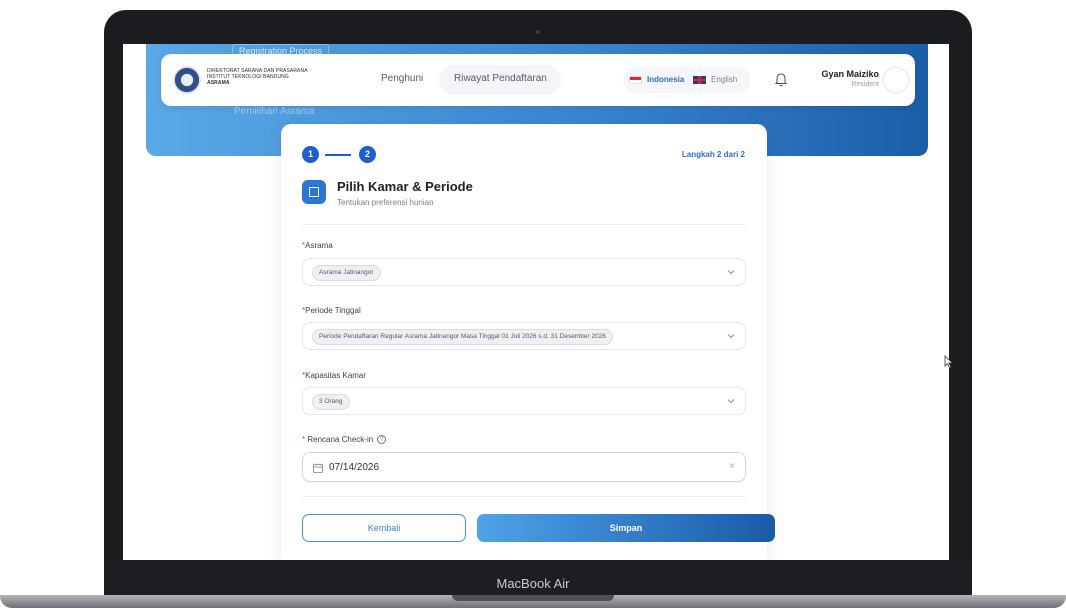 The image size is (1066, 608). I want to click on step-1-indicator: 1, so click(310, 154).